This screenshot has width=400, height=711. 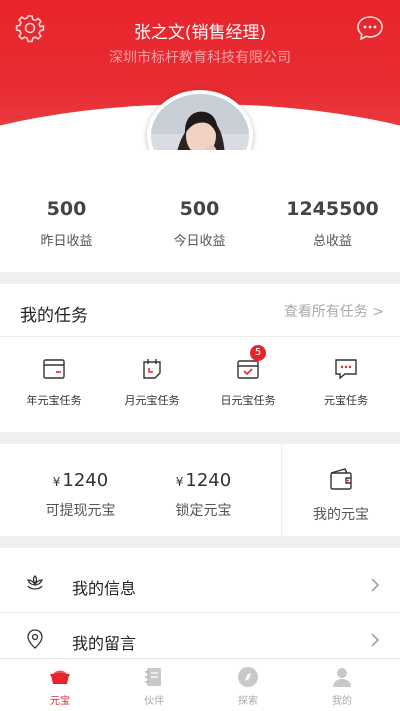 I want to click on compass-icon, so click(x=248, y=677).